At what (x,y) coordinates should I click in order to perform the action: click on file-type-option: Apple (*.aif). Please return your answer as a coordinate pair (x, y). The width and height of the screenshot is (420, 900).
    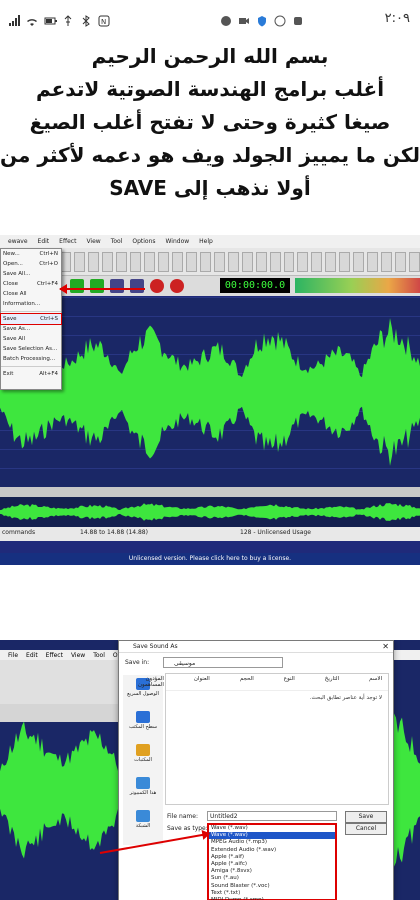
    Looking at the image, I should click on (272, 857).